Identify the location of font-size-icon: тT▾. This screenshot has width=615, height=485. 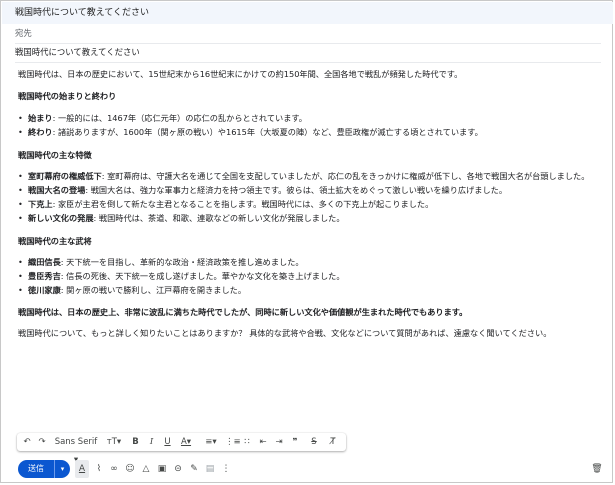
(114, 442).